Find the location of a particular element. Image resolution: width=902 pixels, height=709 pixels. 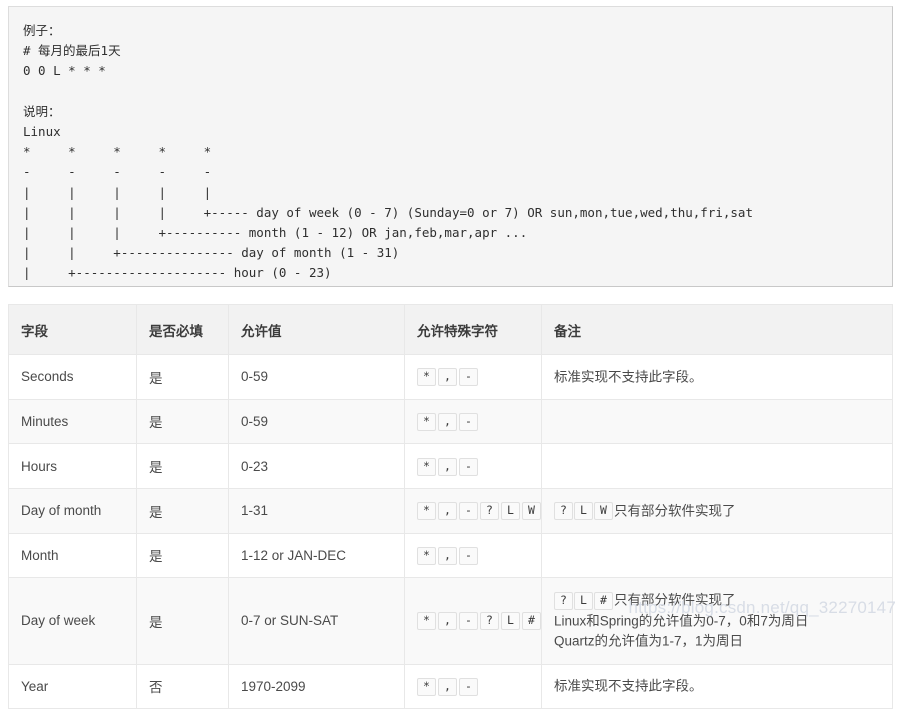

cell-special-chars: *, -? L W is located at coordinates (473, 510).